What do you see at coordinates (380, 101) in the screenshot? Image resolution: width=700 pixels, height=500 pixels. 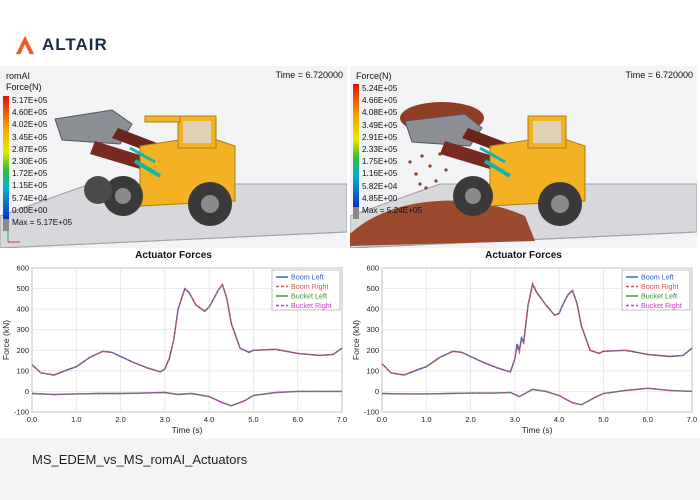 I see `legend-value: 4.66E+05` at bounding box center [380, 101].